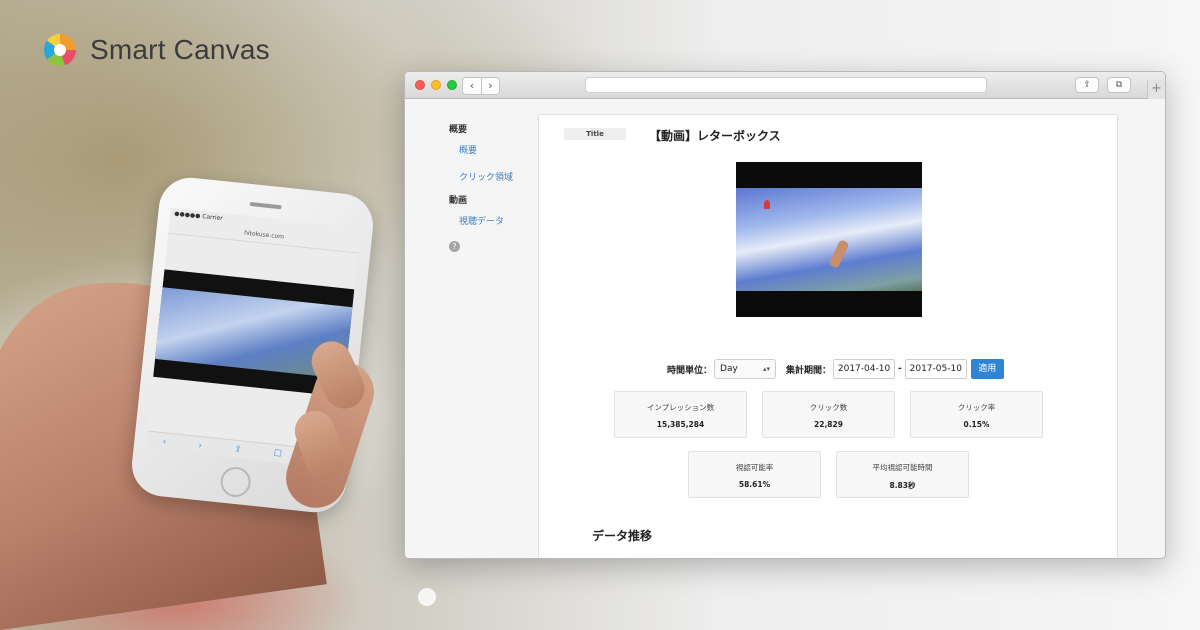 The image size is (1200, 630). What do you see at coordinates (60, 50) in the screenshot?
I see `brand-logo-icon` at bounding box center [60, 50].